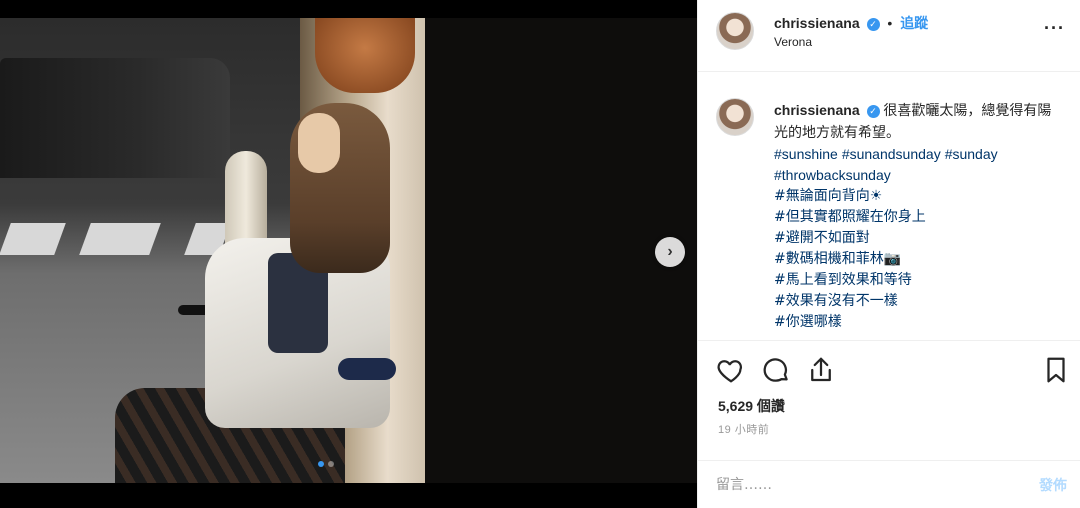 This screenshot has width=1080, height=508. Describe the element at coordinates (919, 280) in the screenshot. I see `hashtag-link: #馬上看到效果和等待` at that location.